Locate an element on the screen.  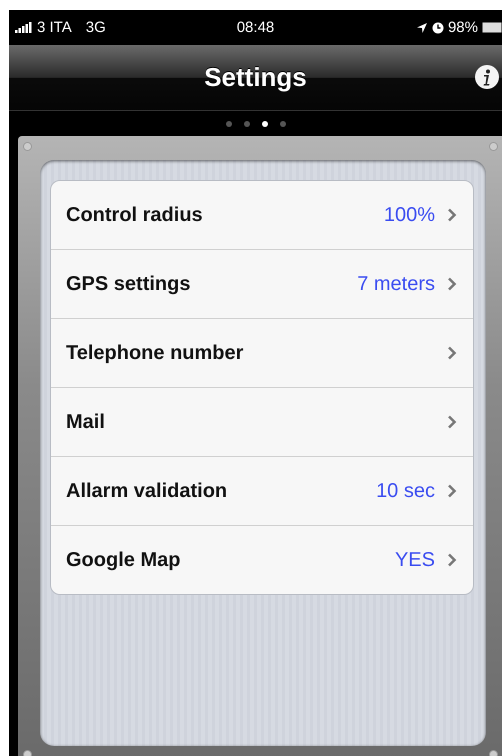
setting-value: 10 sec is located at coordinates (405, 491).